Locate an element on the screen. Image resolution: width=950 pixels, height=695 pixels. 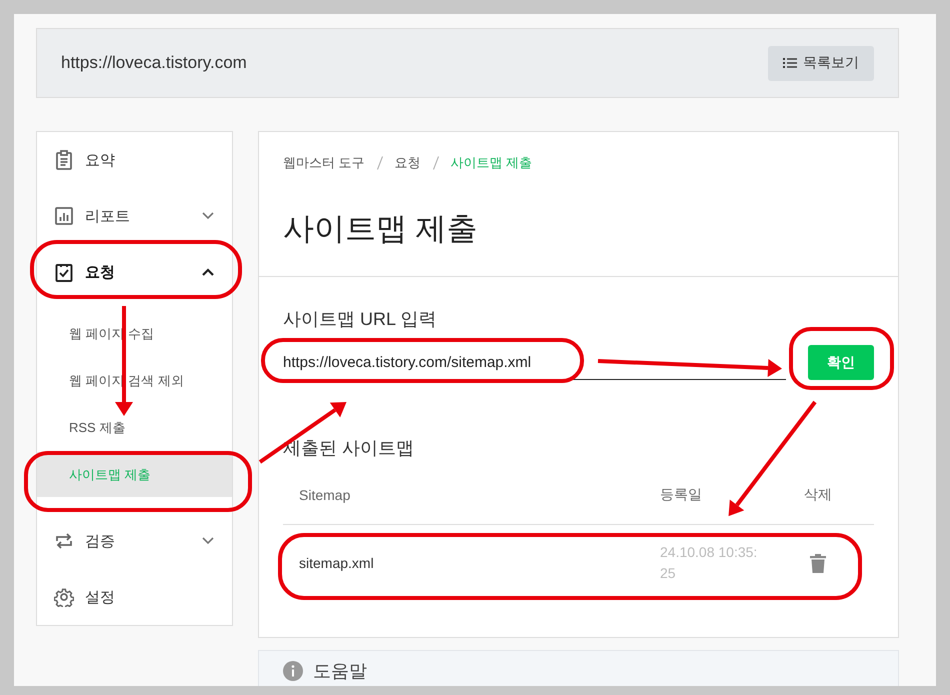
info-icon is located at coordinates (293, 671).